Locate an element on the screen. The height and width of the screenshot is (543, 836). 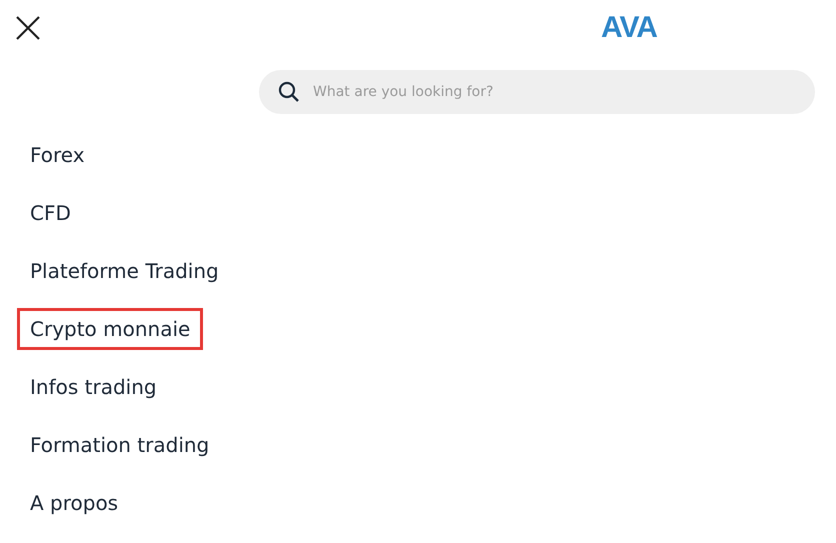
menu-item: CFD is located at coordinates (50, 213).